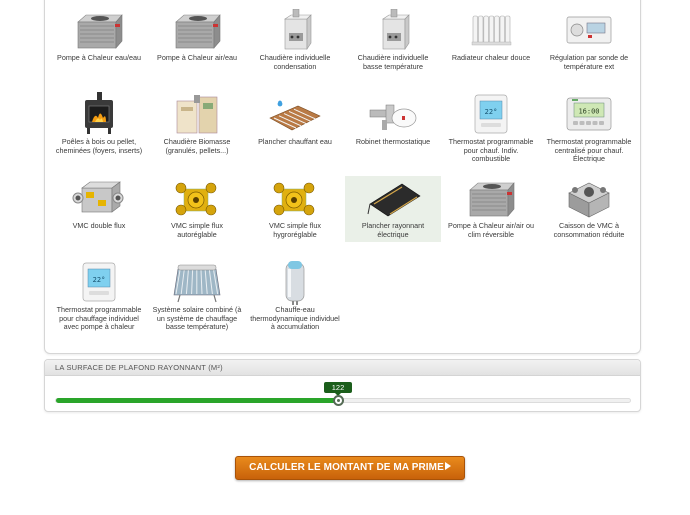 The width and height of the screenshot is (690, 515). Describe the element at coordinates (99, 225) in the screenshot. I see `equipment-label: VMC double flux` at that location.